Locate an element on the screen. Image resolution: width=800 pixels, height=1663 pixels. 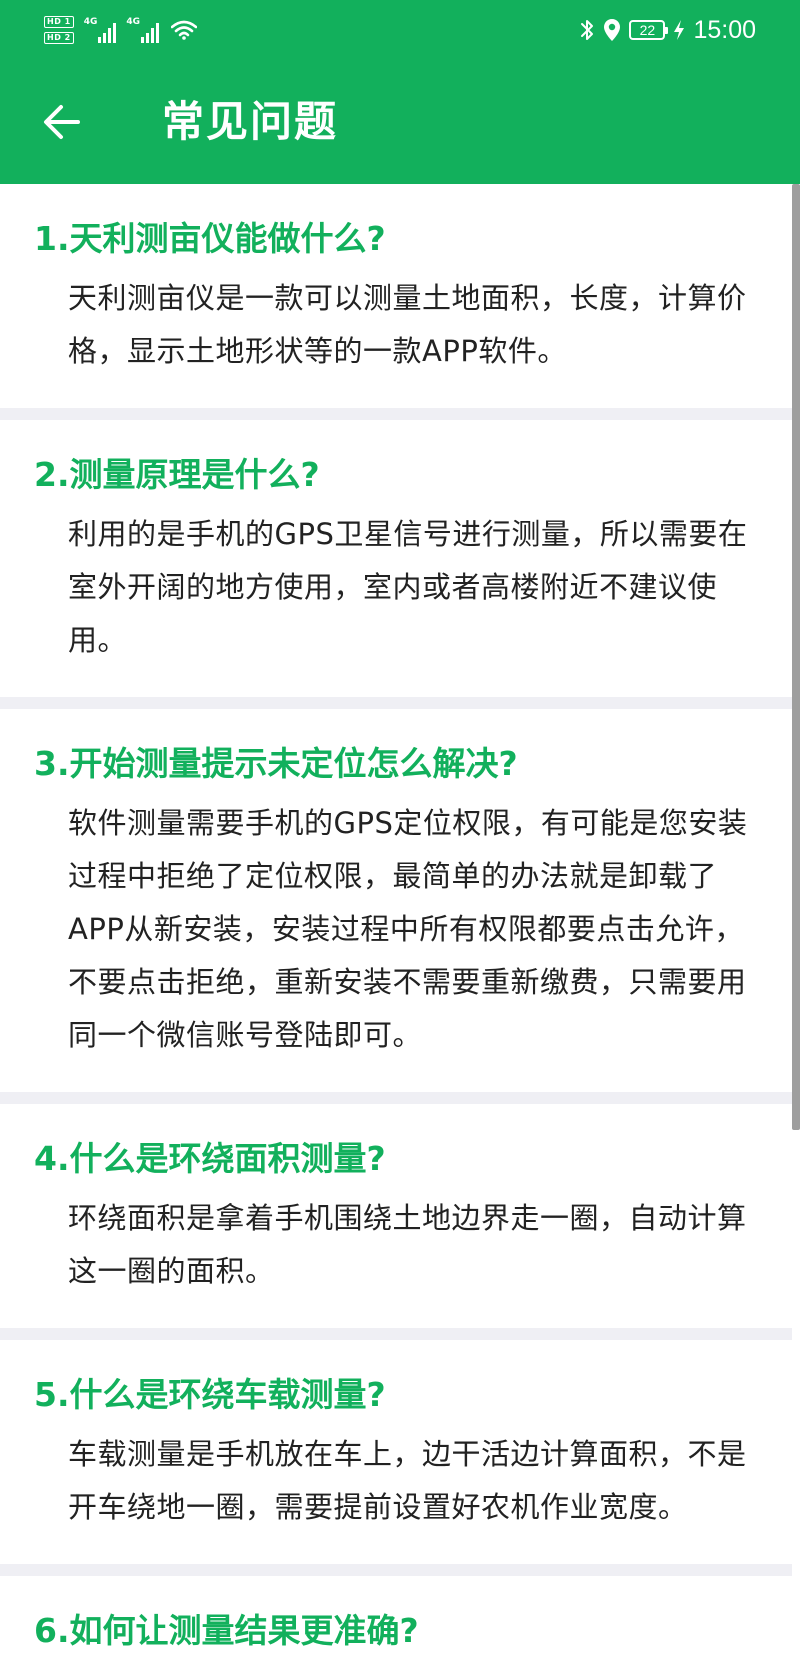
wifi-icon is located at coordinates (184, 30).